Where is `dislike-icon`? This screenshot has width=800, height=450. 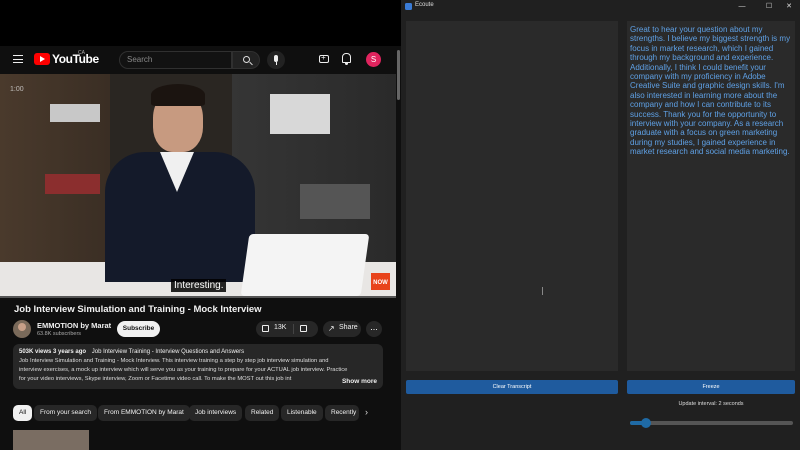
dislike-icon is located at coordinates (303, 328).